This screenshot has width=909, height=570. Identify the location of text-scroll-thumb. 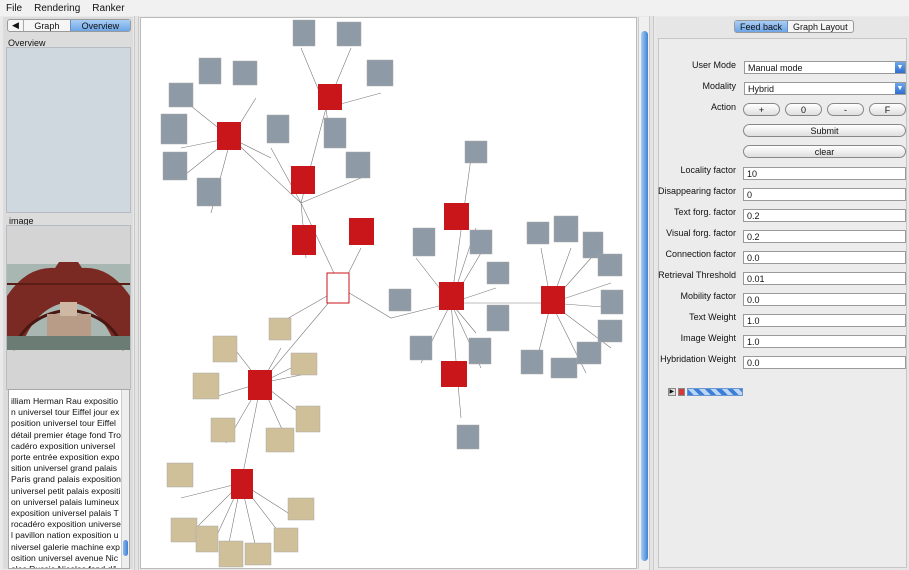
(125, 548).